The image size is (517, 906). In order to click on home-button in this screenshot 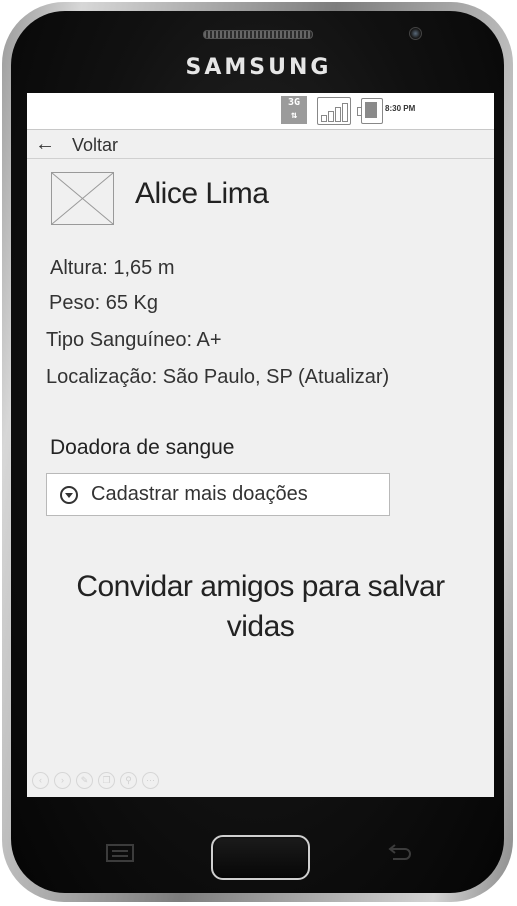, I will do `click(260, 857)`.